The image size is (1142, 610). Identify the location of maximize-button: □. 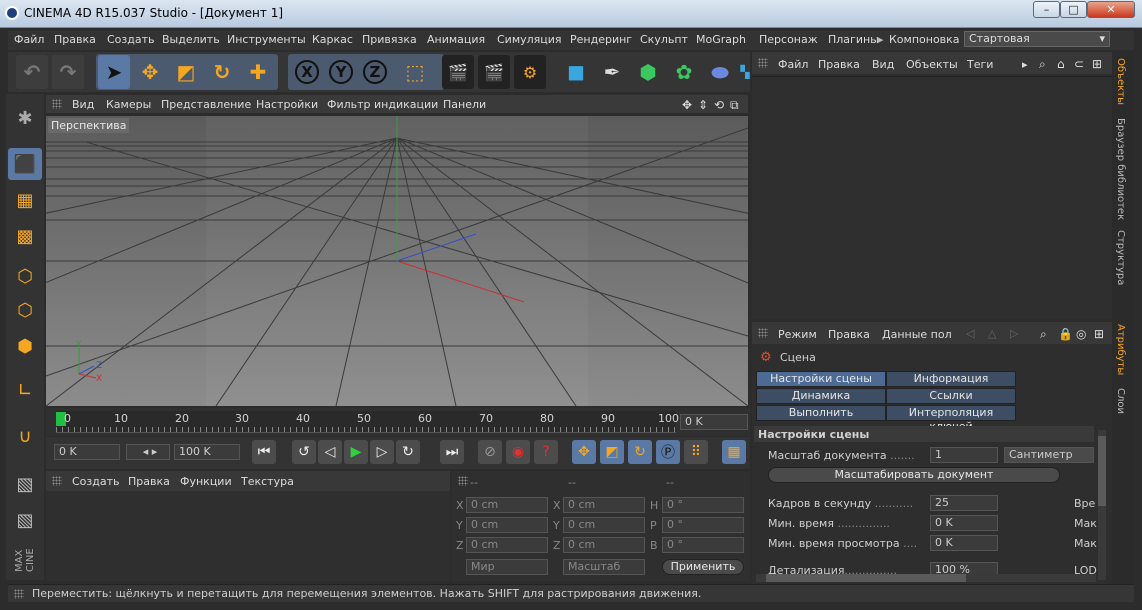
(1073, 9).